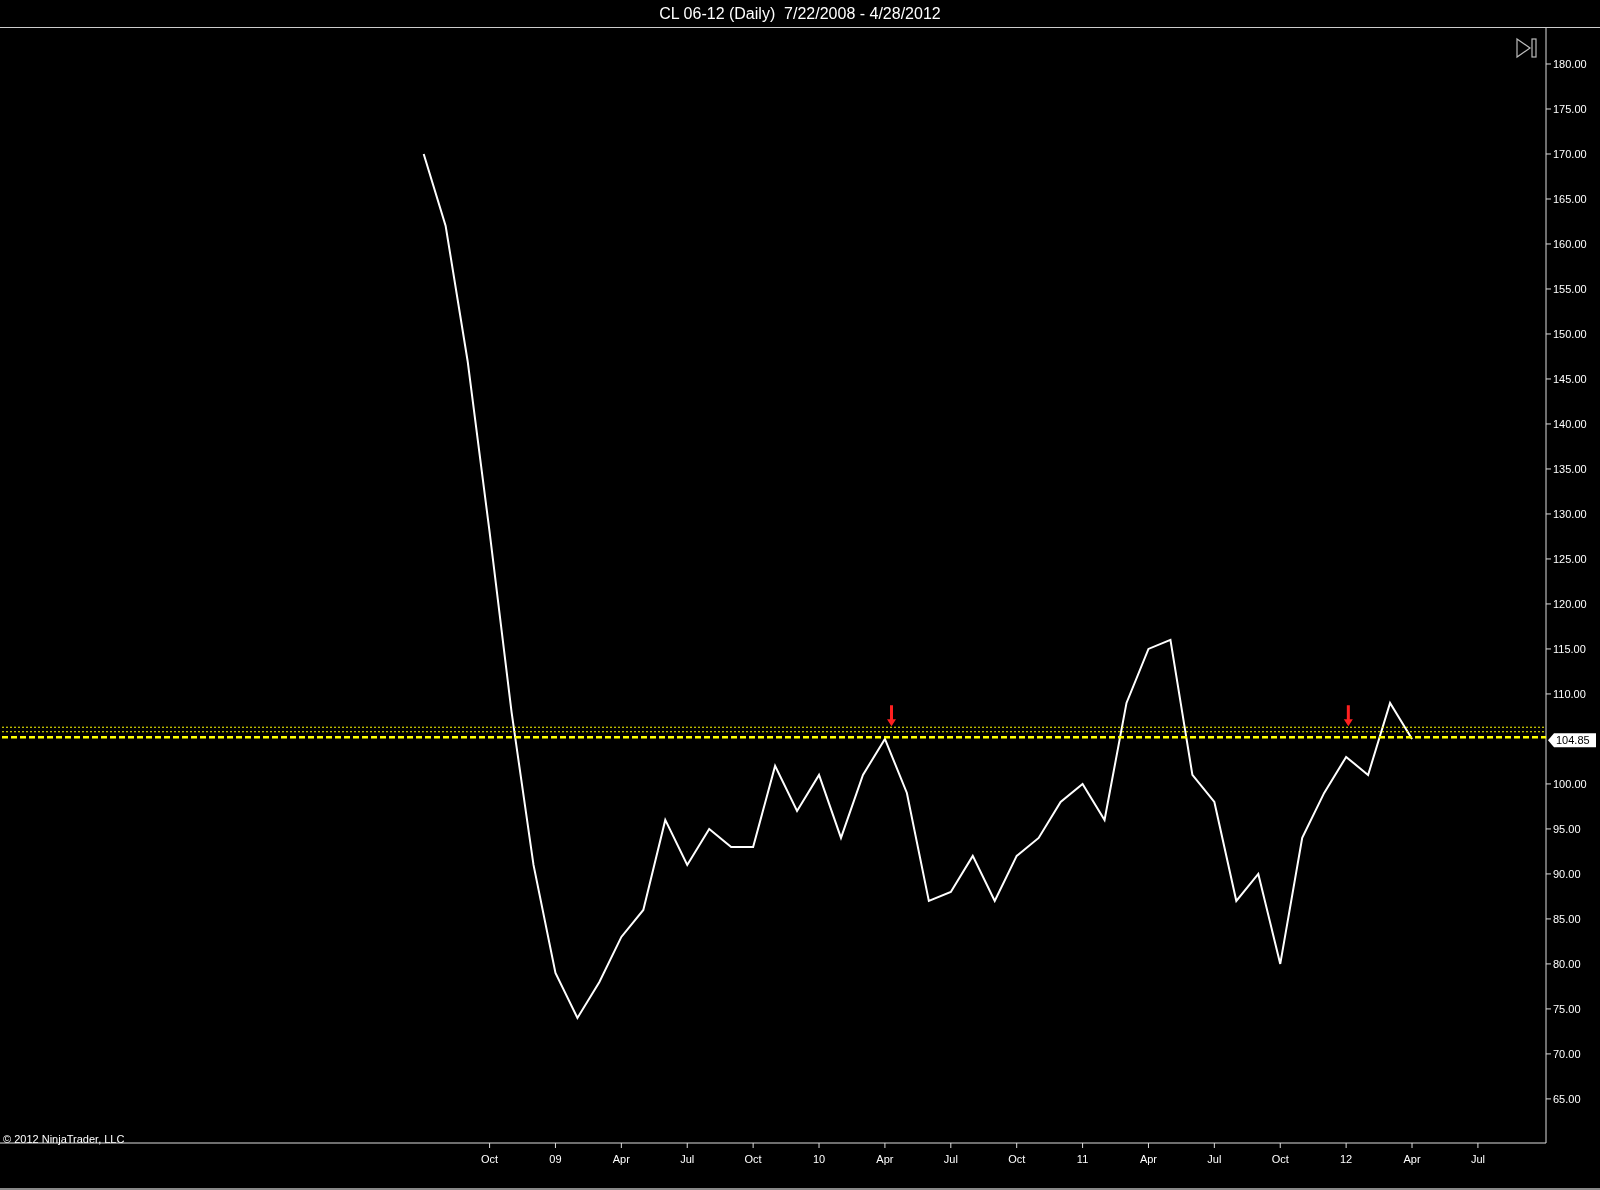  What do you see at coordinates (1346, 1159) in the screenshot?
I see `x-axis-label: 12` at bounding box center [1346, 1159].